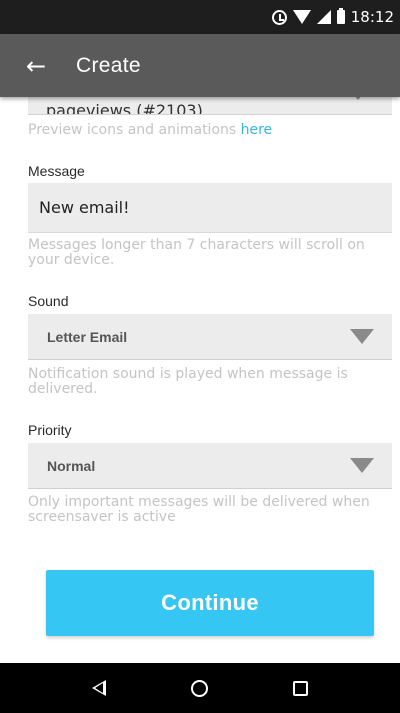 The width and height of the screenshot is (400, 713). What do you see at coordinates (300, 688) in the screenshot?
I see `recents-square-icon` at bounding box center [300, 688].